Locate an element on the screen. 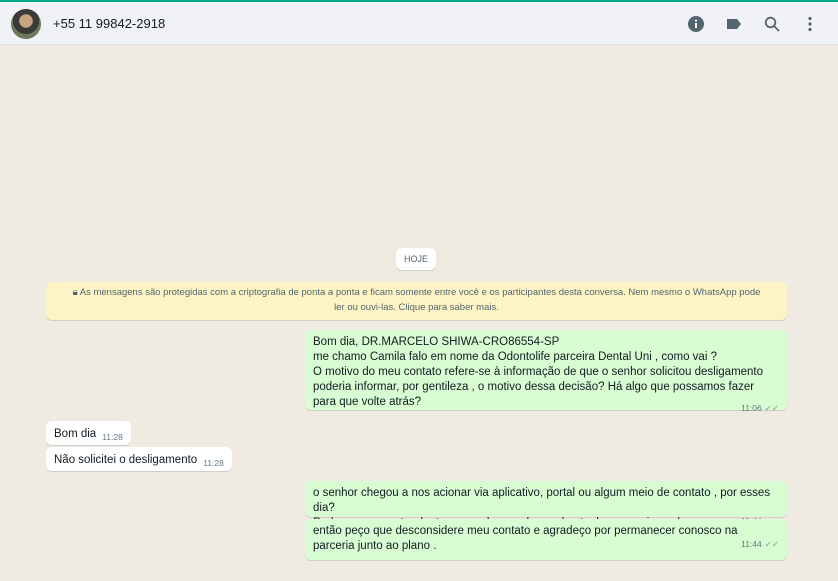  message-time: 11:44 is located at coordinates (751, 544).